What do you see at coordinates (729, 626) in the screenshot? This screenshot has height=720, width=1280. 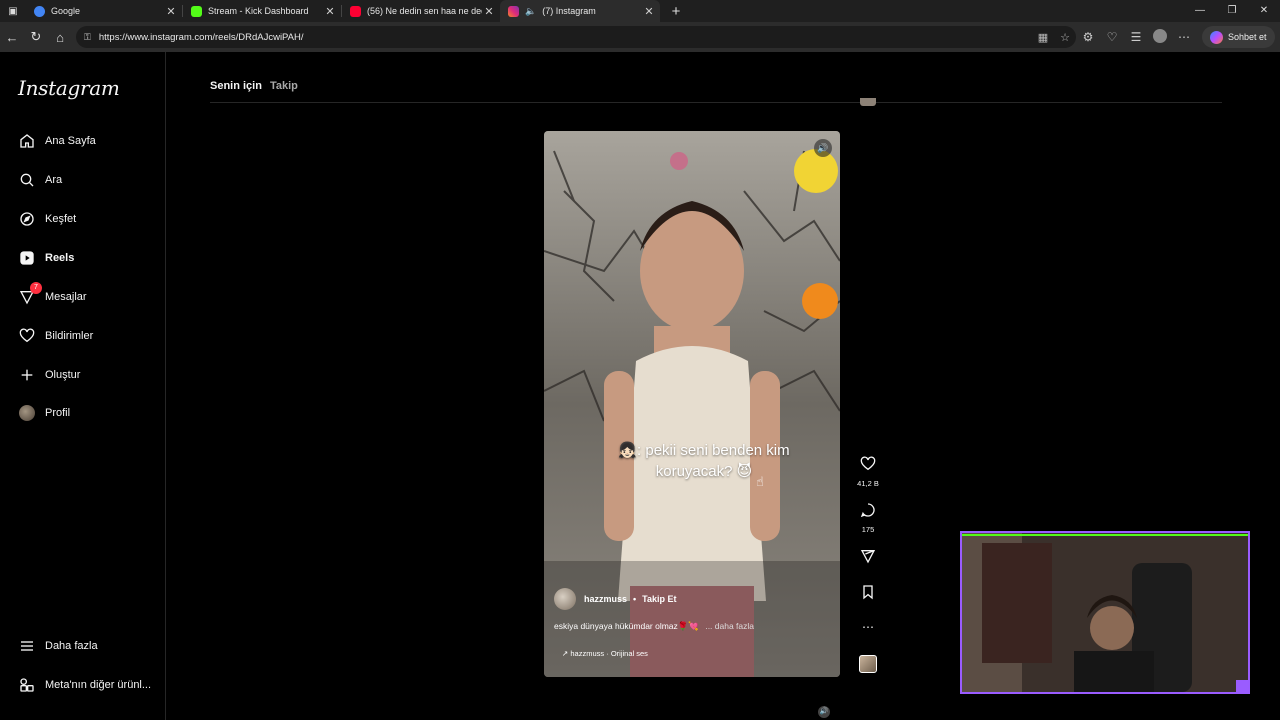 I see `more-link: ... daha fazla` at bounding box center [729, 626].